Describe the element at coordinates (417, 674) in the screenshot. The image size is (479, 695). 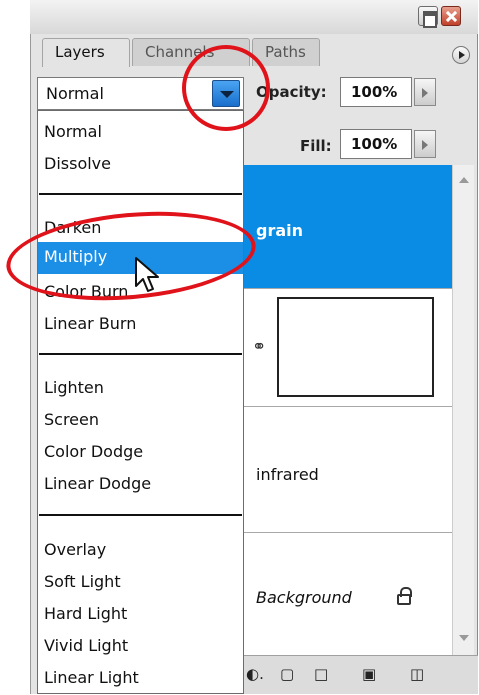
I see `trash-icon: ◫` at that location.